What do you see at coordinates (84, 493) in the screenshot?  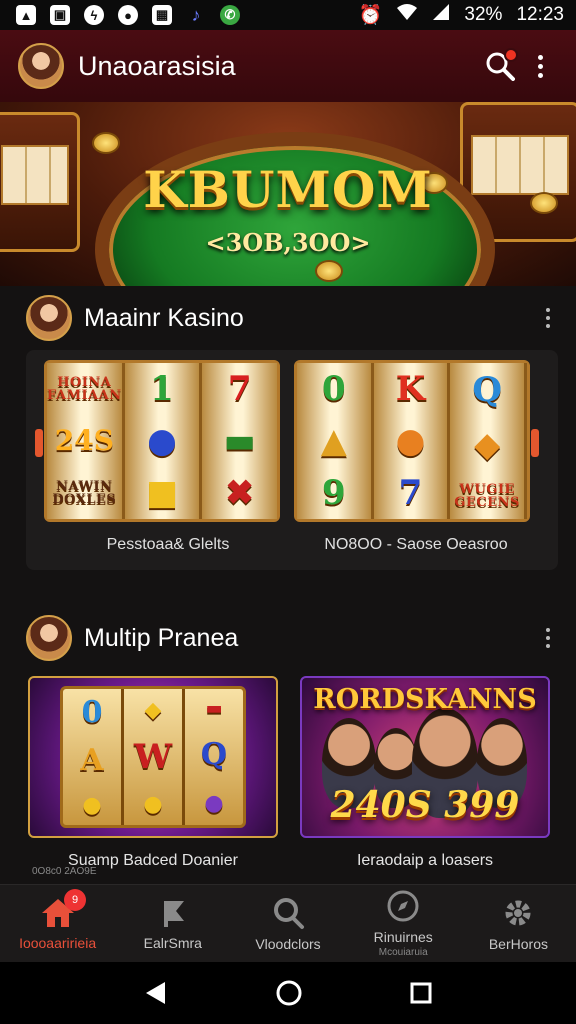 I see `reel-symbol: NAWIN DOXLES` at bounding box center [84, 493].